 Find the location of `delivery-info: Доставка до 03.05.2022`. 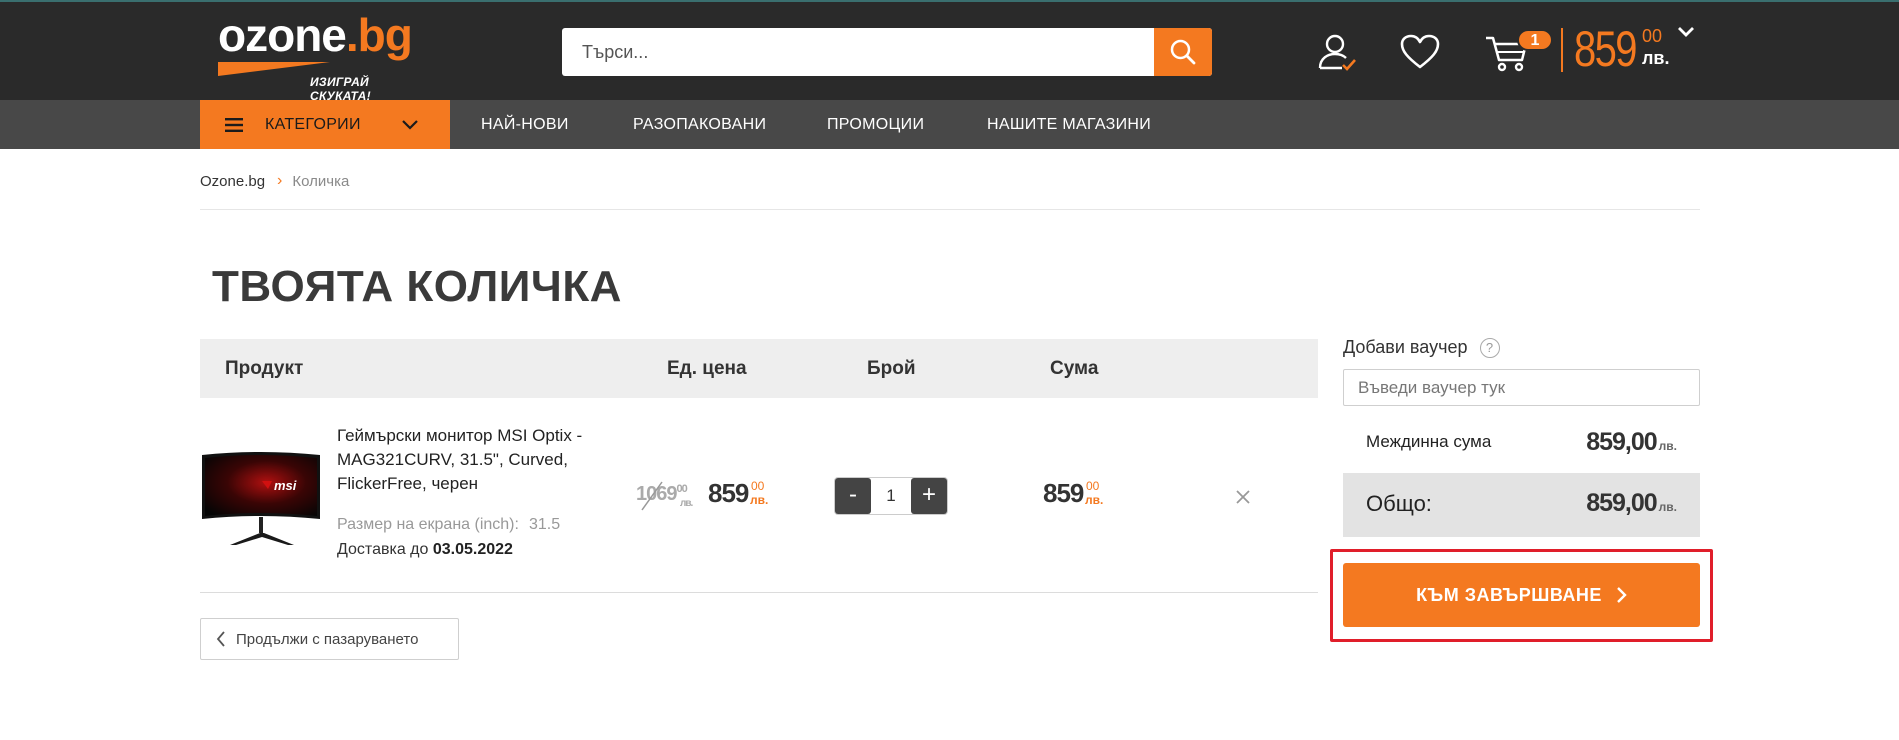

delivery-info: Доставка до 03.05.2022 is located at coordinates (425, 550).